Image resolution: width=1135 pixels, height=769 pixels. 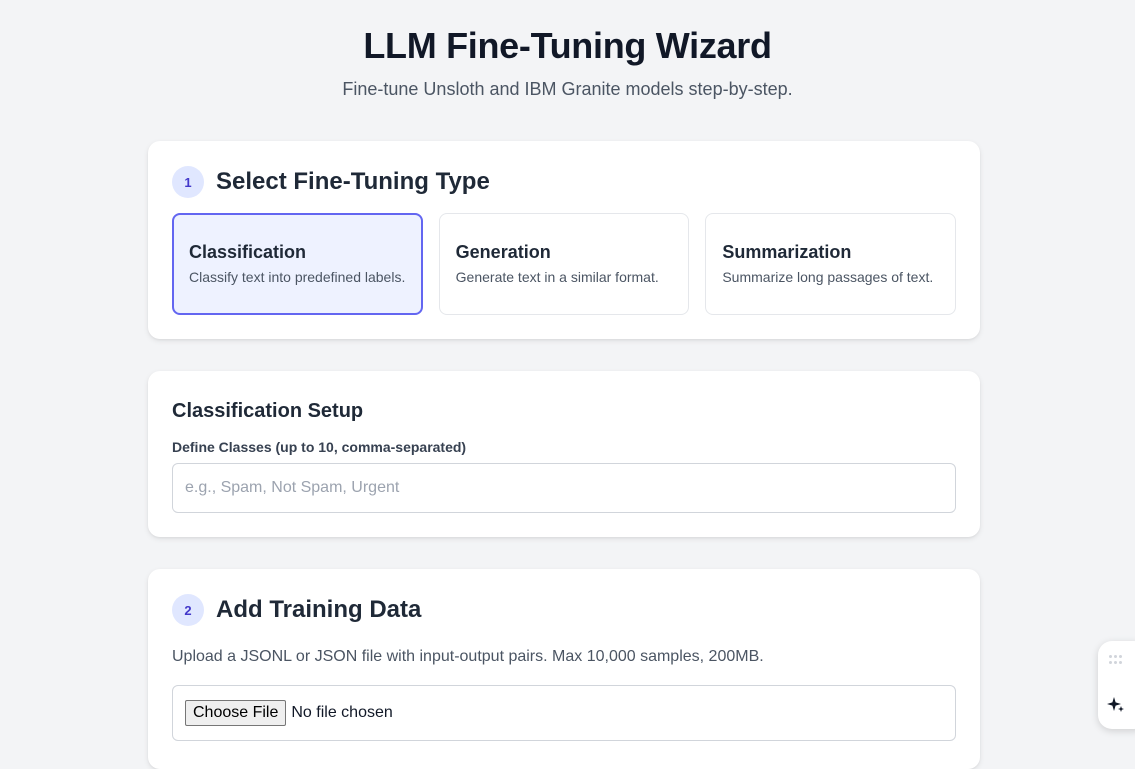 What do you see at coordinates (564, 610) in the screenshot?
I see `step-header: 2 Add Training Data` at bounding box center [564, 610].